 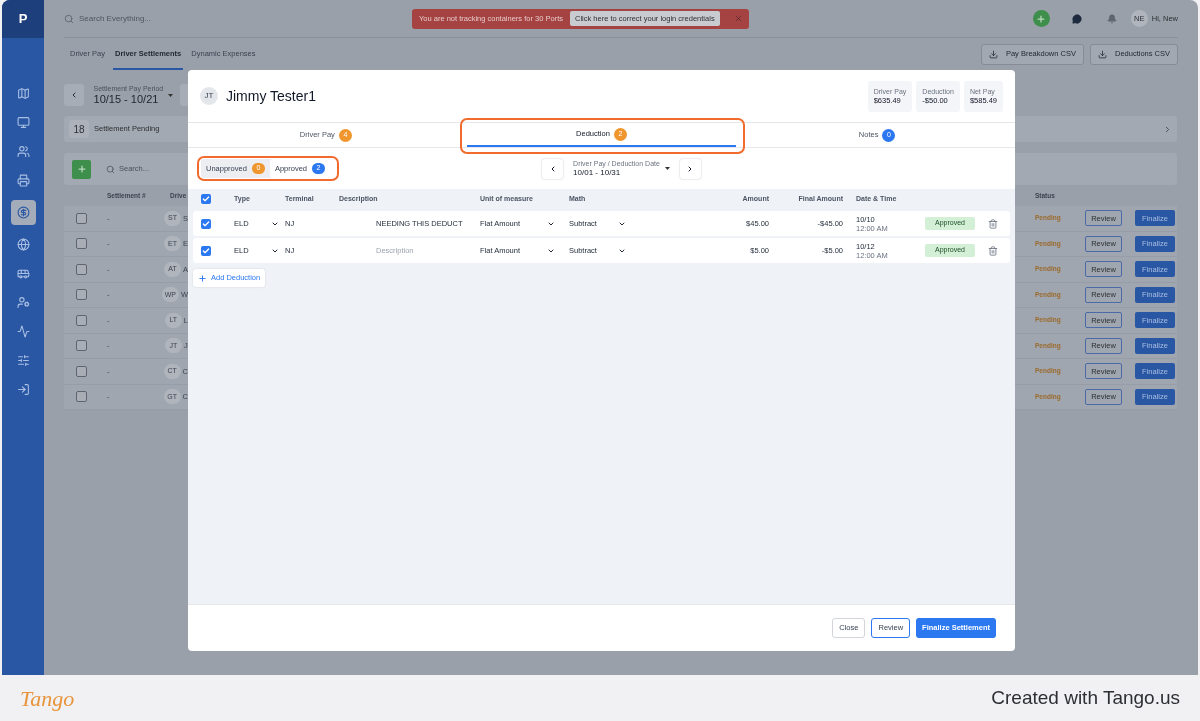 What do you see at coordinates (738, 18) in the screenshot?
I see `close-icon` at bounding box center [738, 18].